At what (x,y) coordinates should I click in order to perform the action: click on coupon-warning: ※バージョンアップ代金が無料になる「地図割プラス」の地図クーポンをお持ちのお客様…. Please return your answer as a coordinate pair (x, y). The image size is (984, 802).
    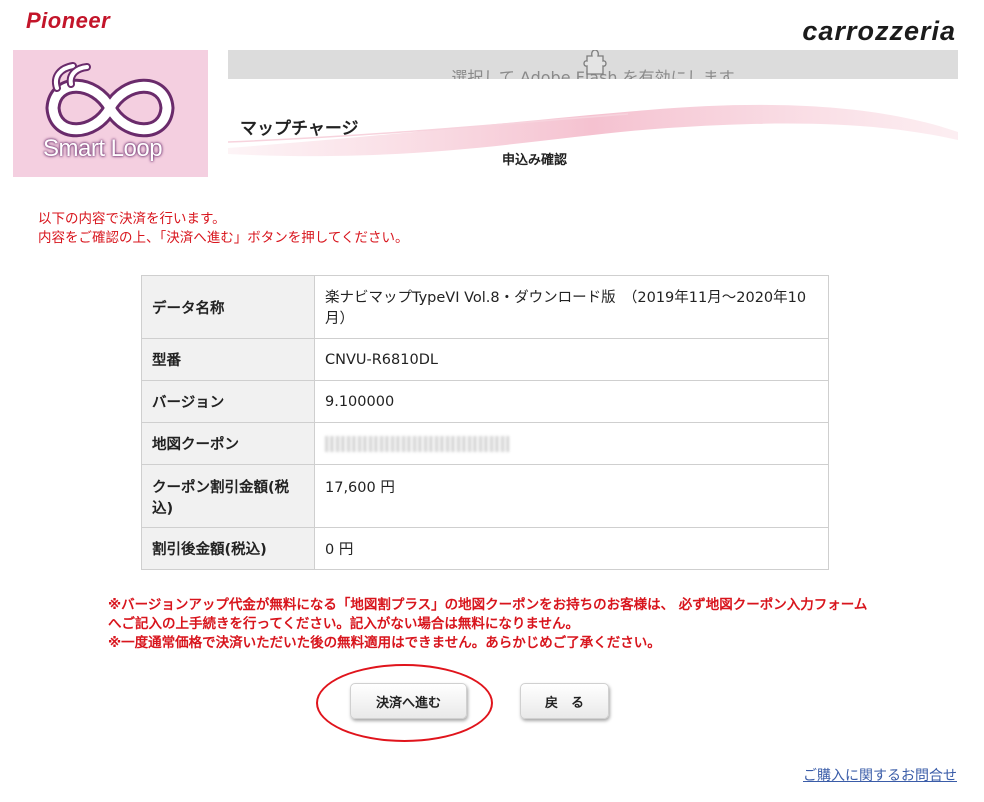
    Looking at the image, I should click on (488, 624).